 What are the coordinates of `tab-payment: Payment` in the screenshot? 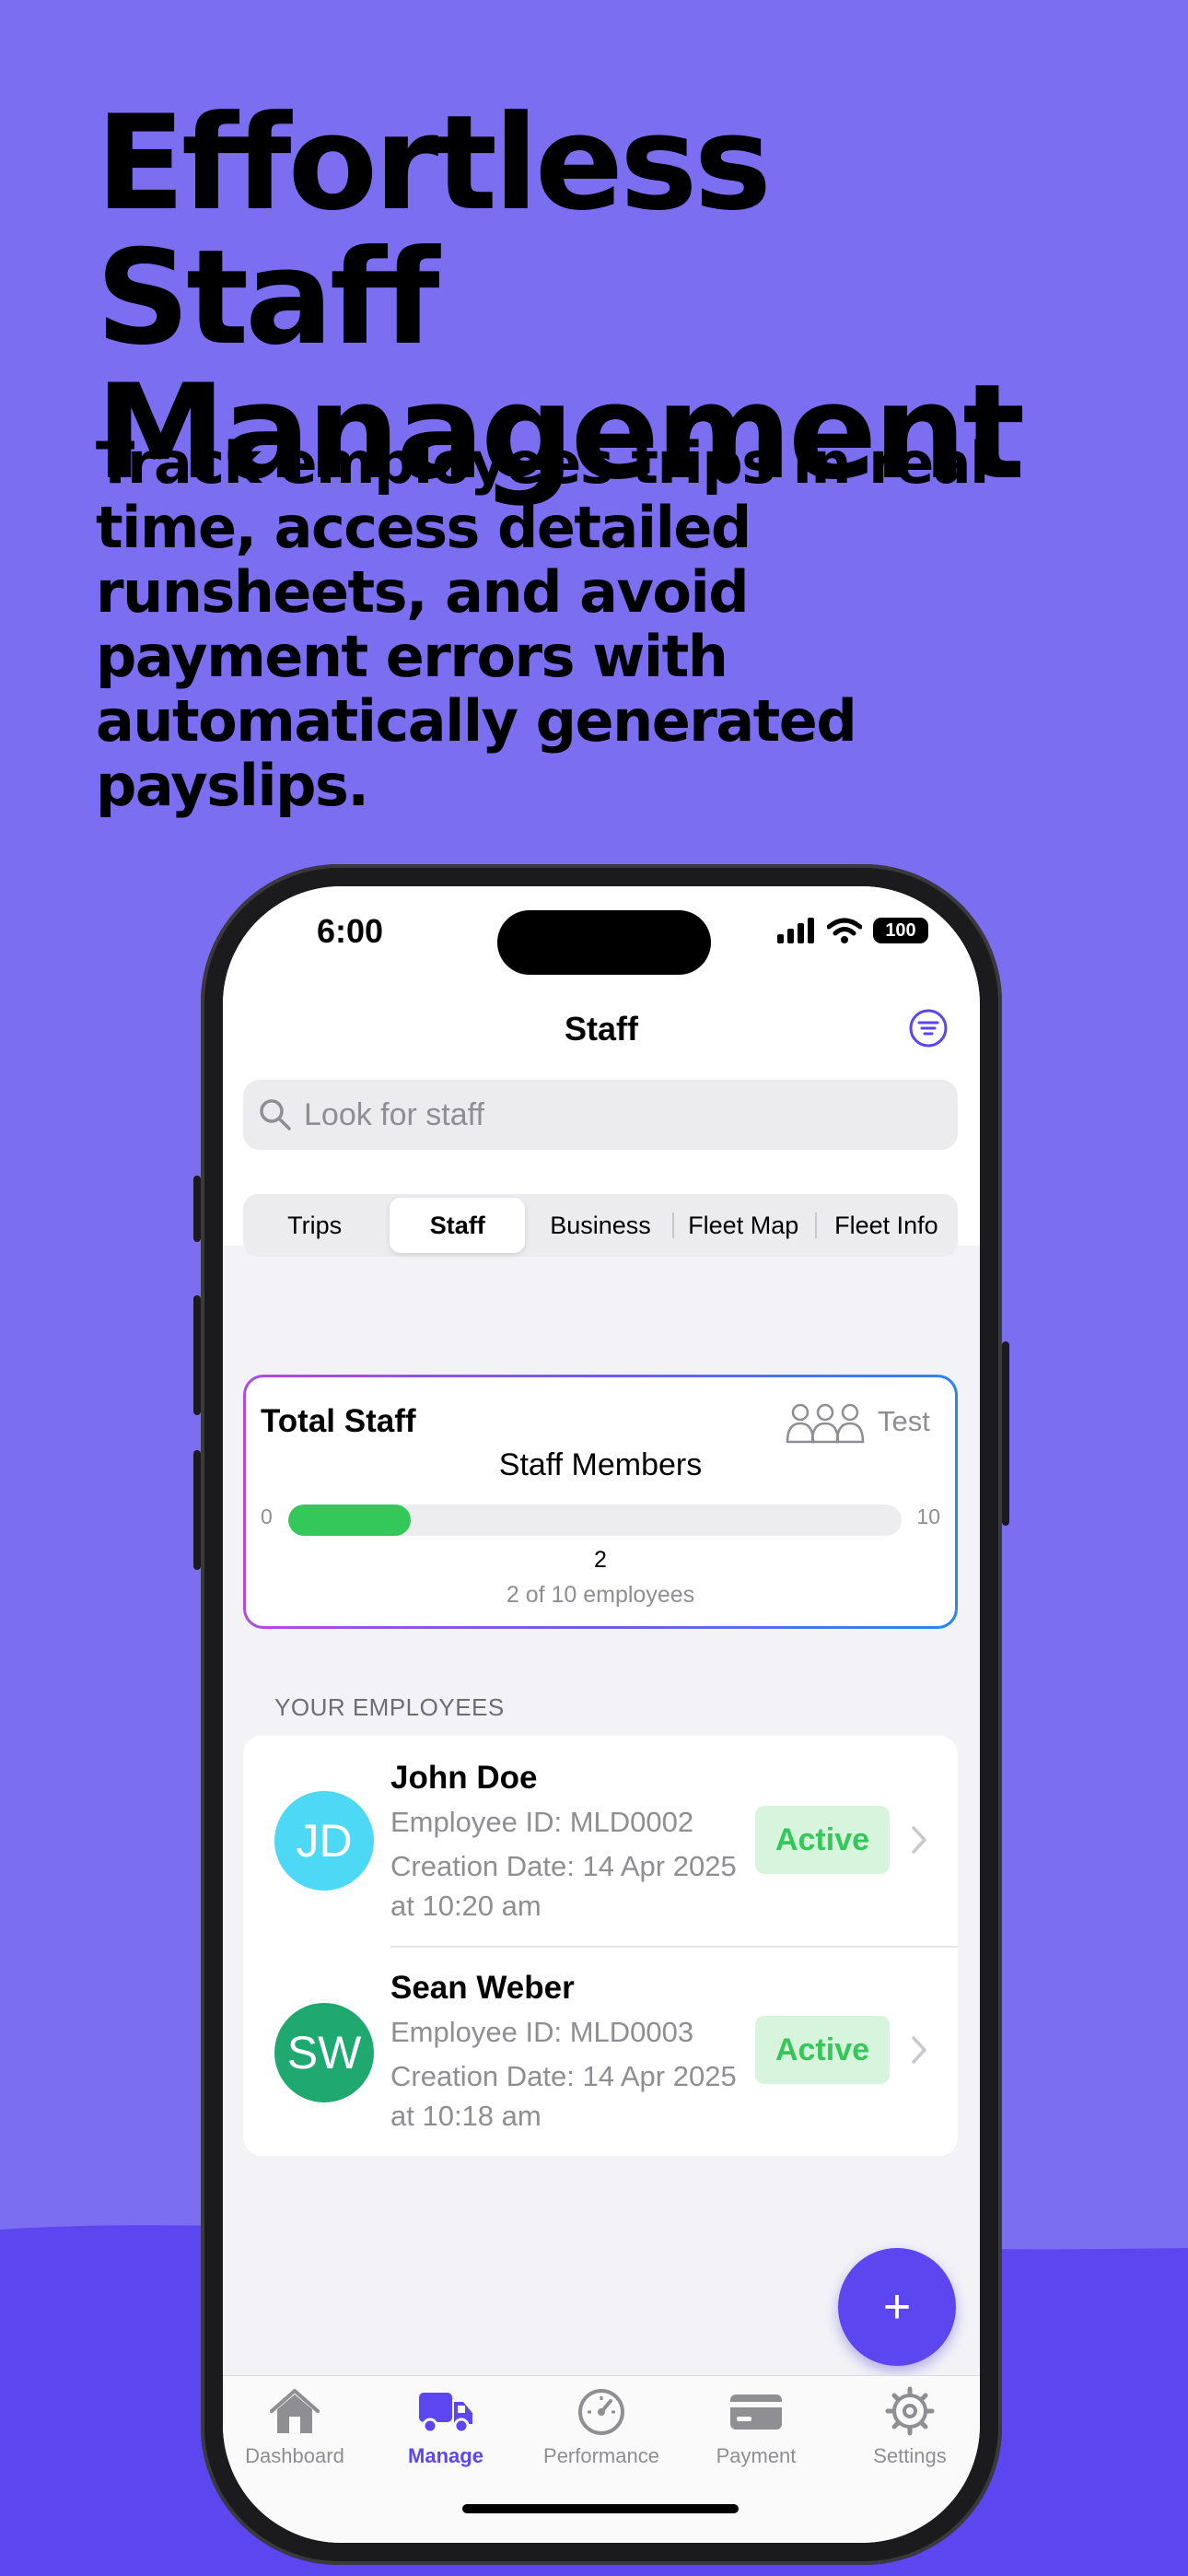 It's located at (756, 2426).